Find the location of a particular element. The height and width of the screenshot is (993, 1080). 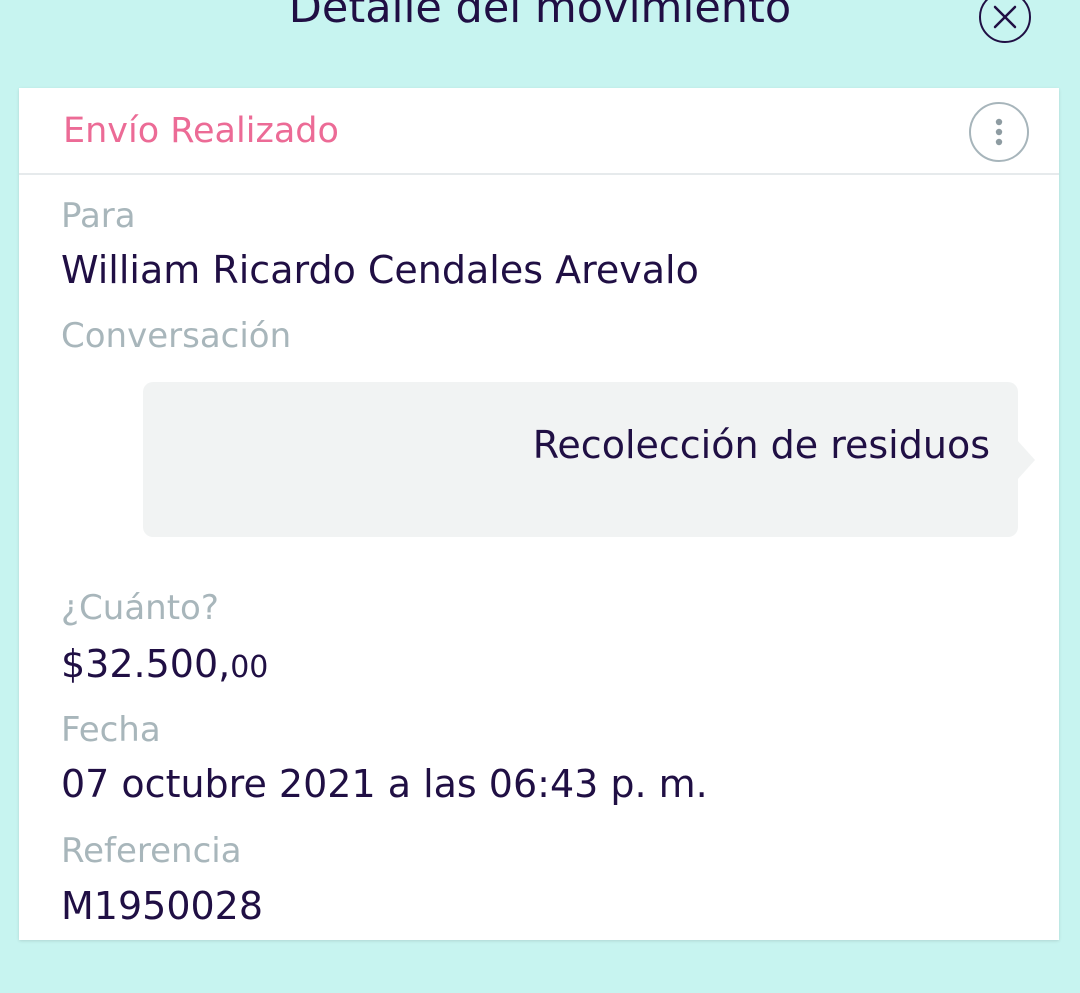

recipient-label: Para is located at coordinates (98, 216).